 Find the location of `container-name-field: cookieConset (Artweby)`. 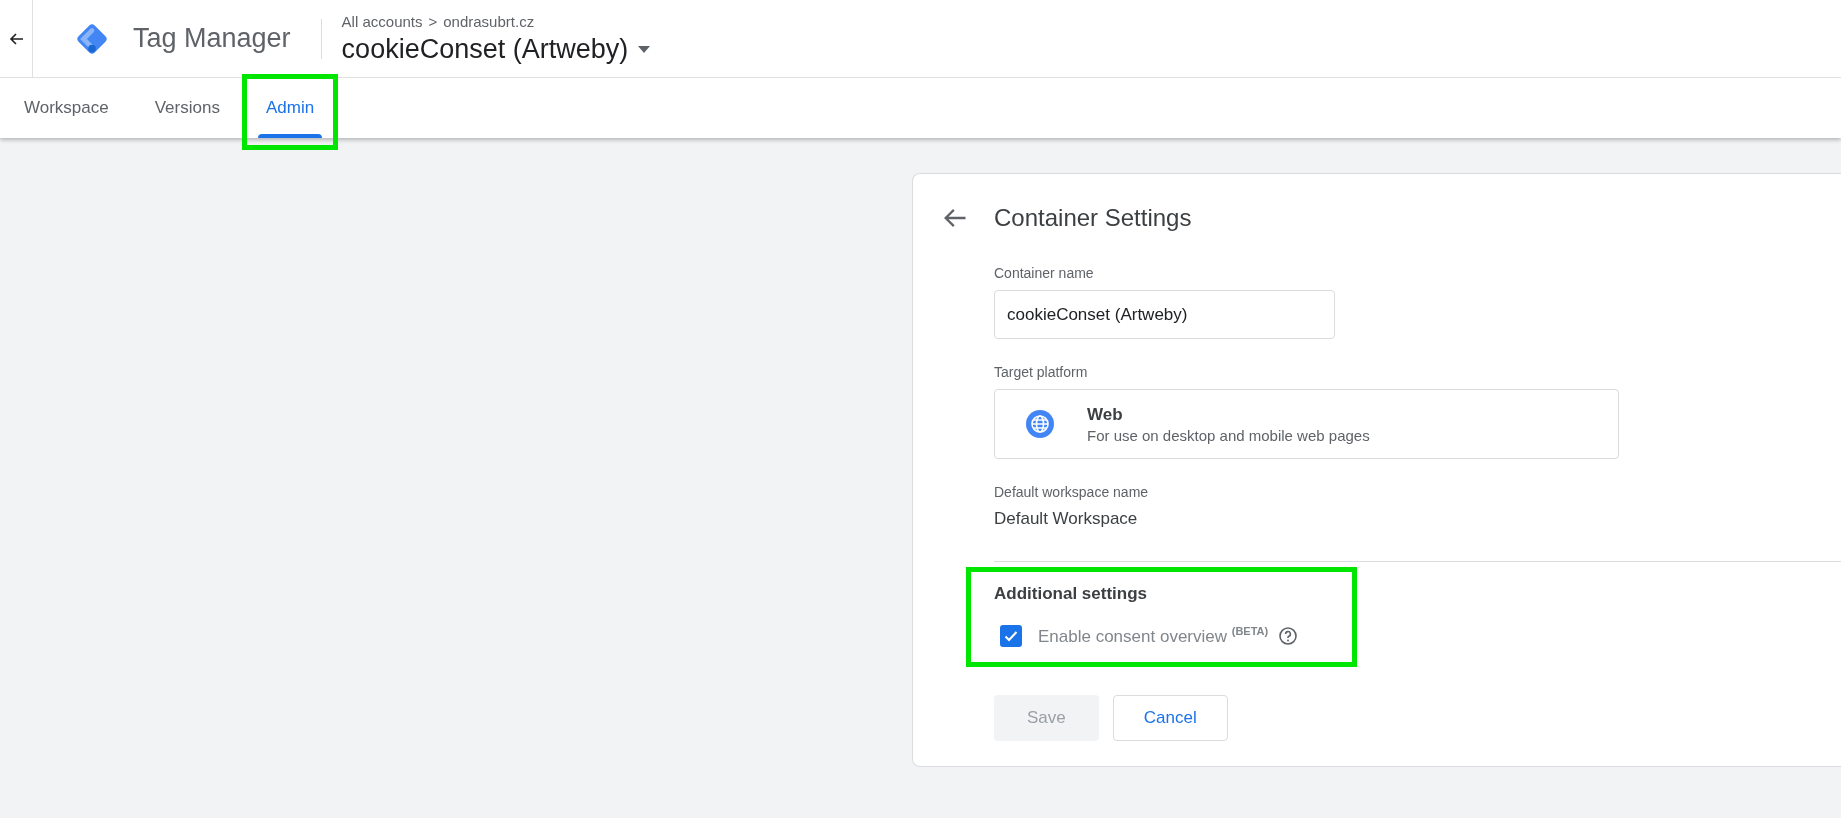

container-name-field: cookieConset (Artweby) is located at coordinates (1164, 314).